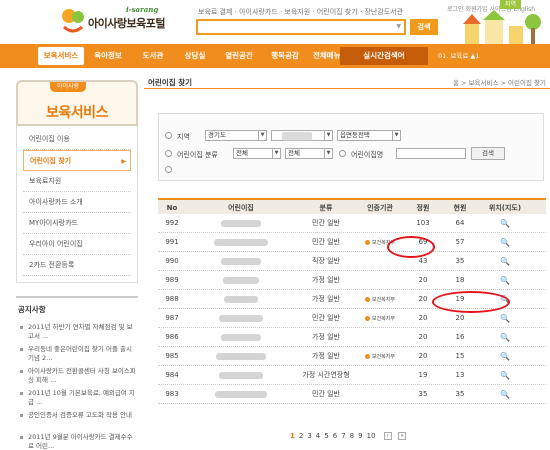 The image size is (550, 450). Describe the element at coordinates (360, 436) in the screenshot. I see `page-link: 9` at that location.